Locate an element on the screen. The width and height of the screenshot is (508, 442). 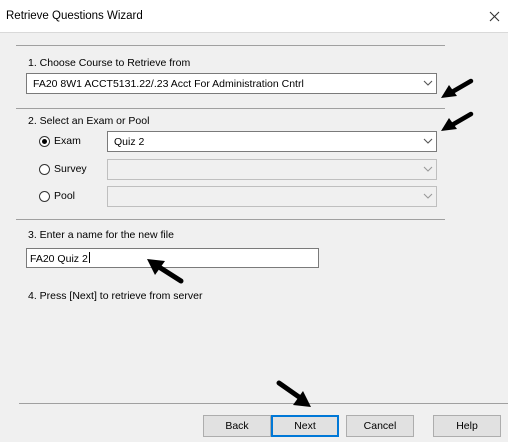
step3-label: 3. Enter a name for the new file is located at coordinates (101, 235).